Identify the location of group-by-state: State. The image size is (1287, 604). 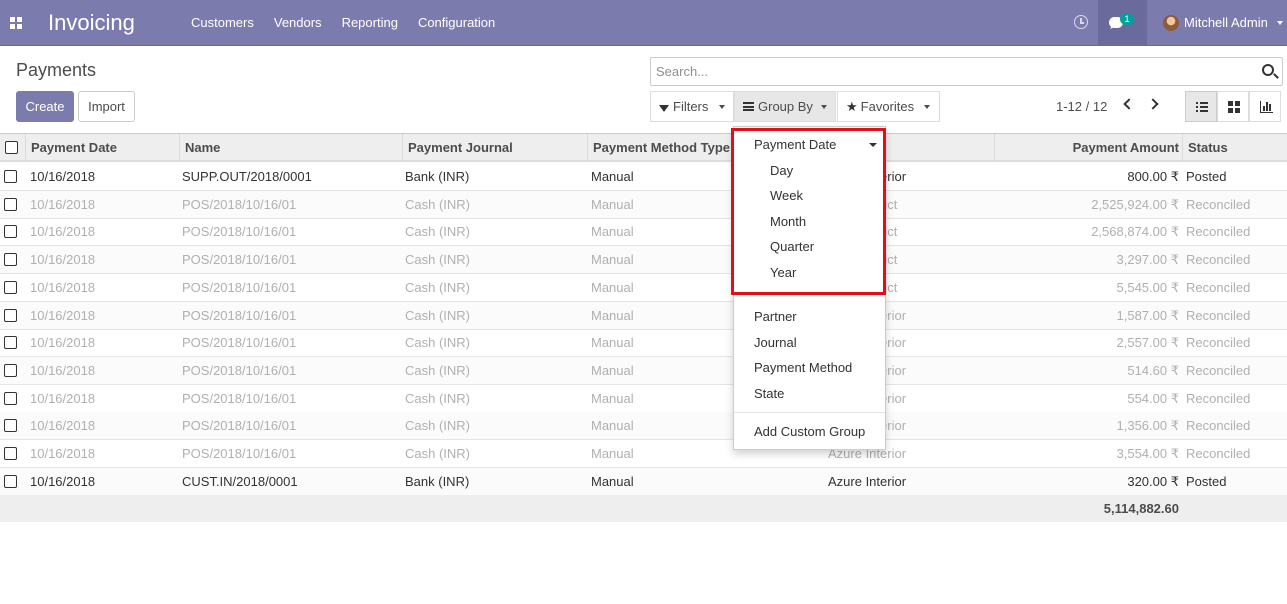
(769, 393).